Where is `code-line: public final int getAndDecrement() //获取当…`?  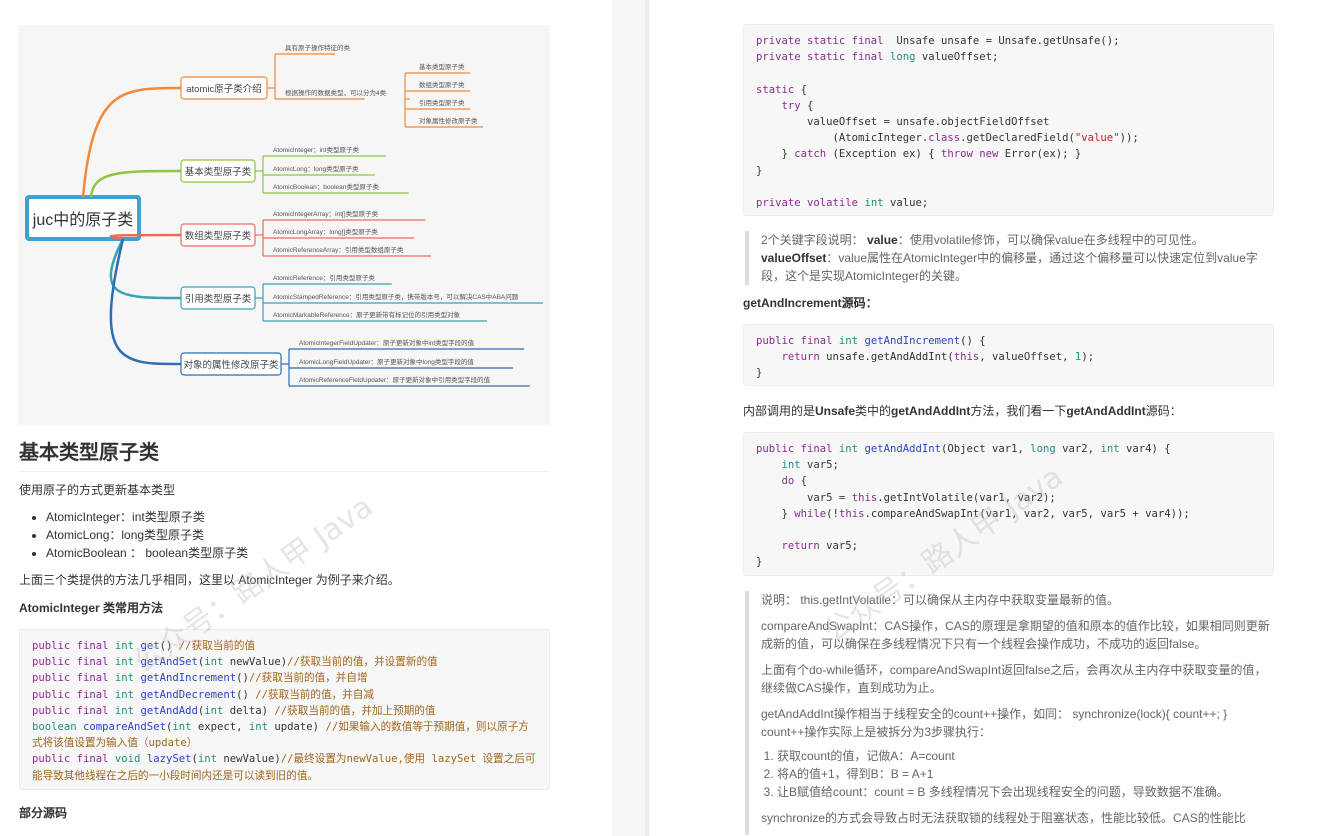 code-line: public final int getAndDecrement() //获取当… is located at coordinates (203, 694).